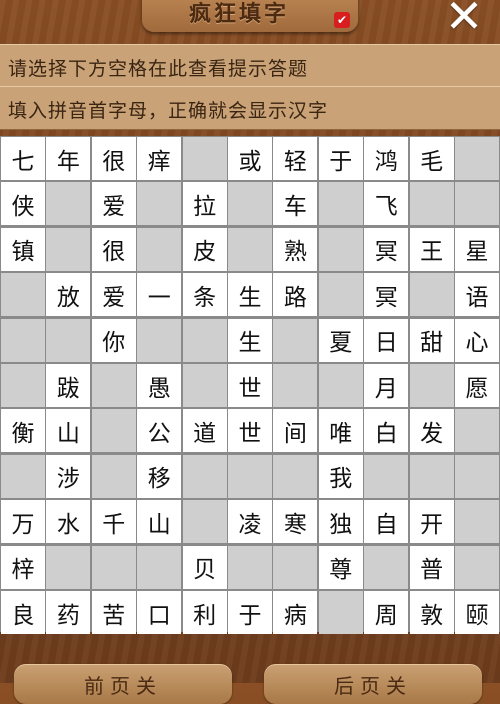  What do you see at coordinates (68, 476) in the screenshot?
I see `grid-cell-letter: 涉` at bounding box center [68, 476].